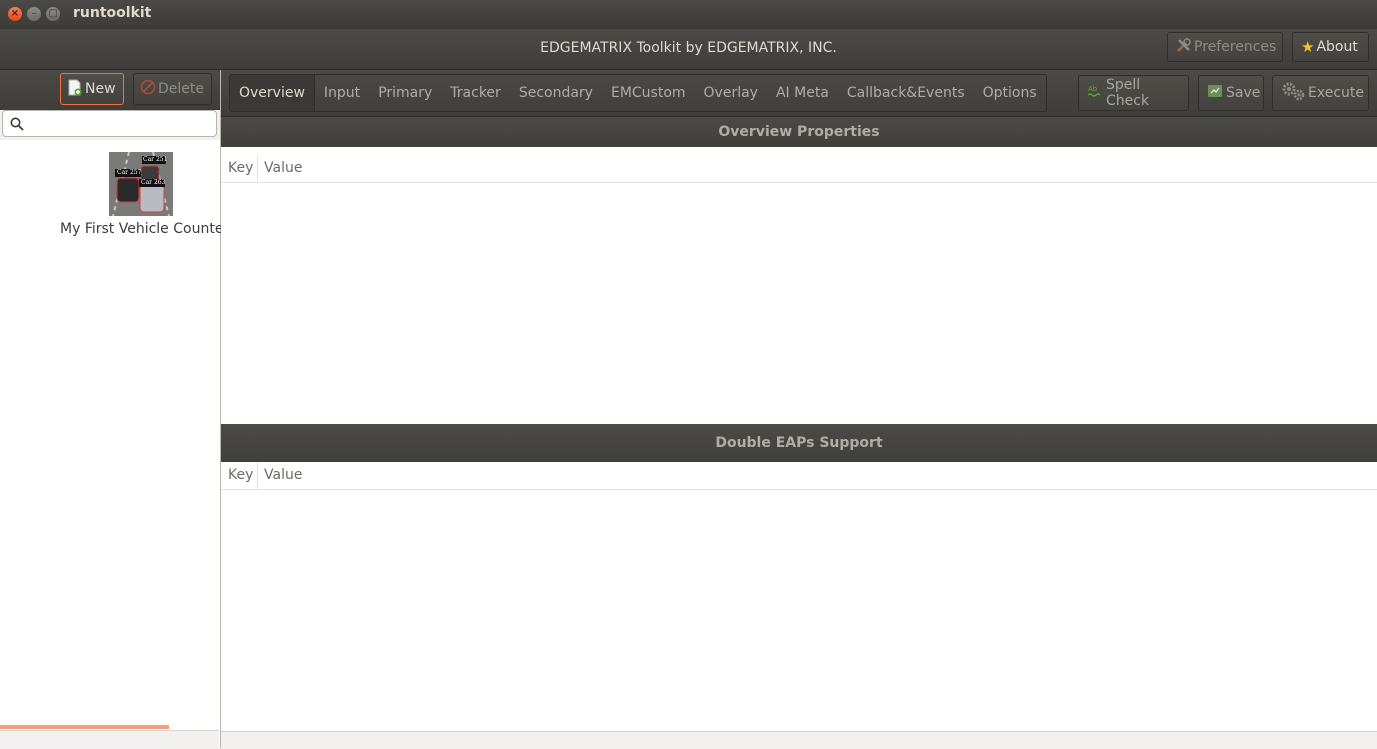 This screenshot has width=1377, height=749. I want to click on svg-text: Ab, so click(1093, 89).